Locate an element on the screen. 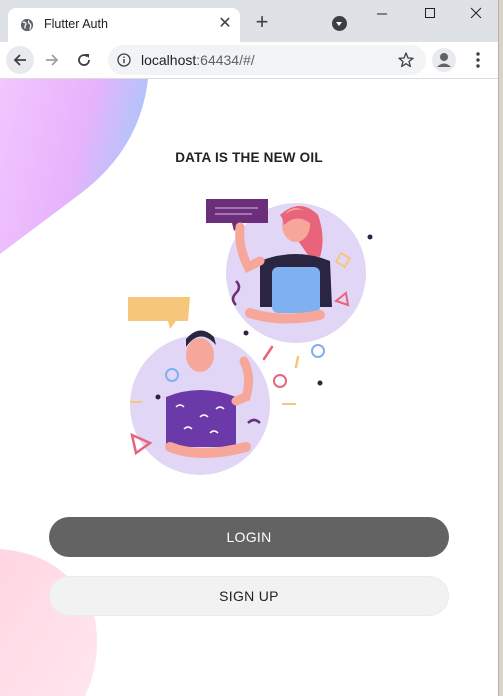  reload-button is located at coordinates (84, 60).